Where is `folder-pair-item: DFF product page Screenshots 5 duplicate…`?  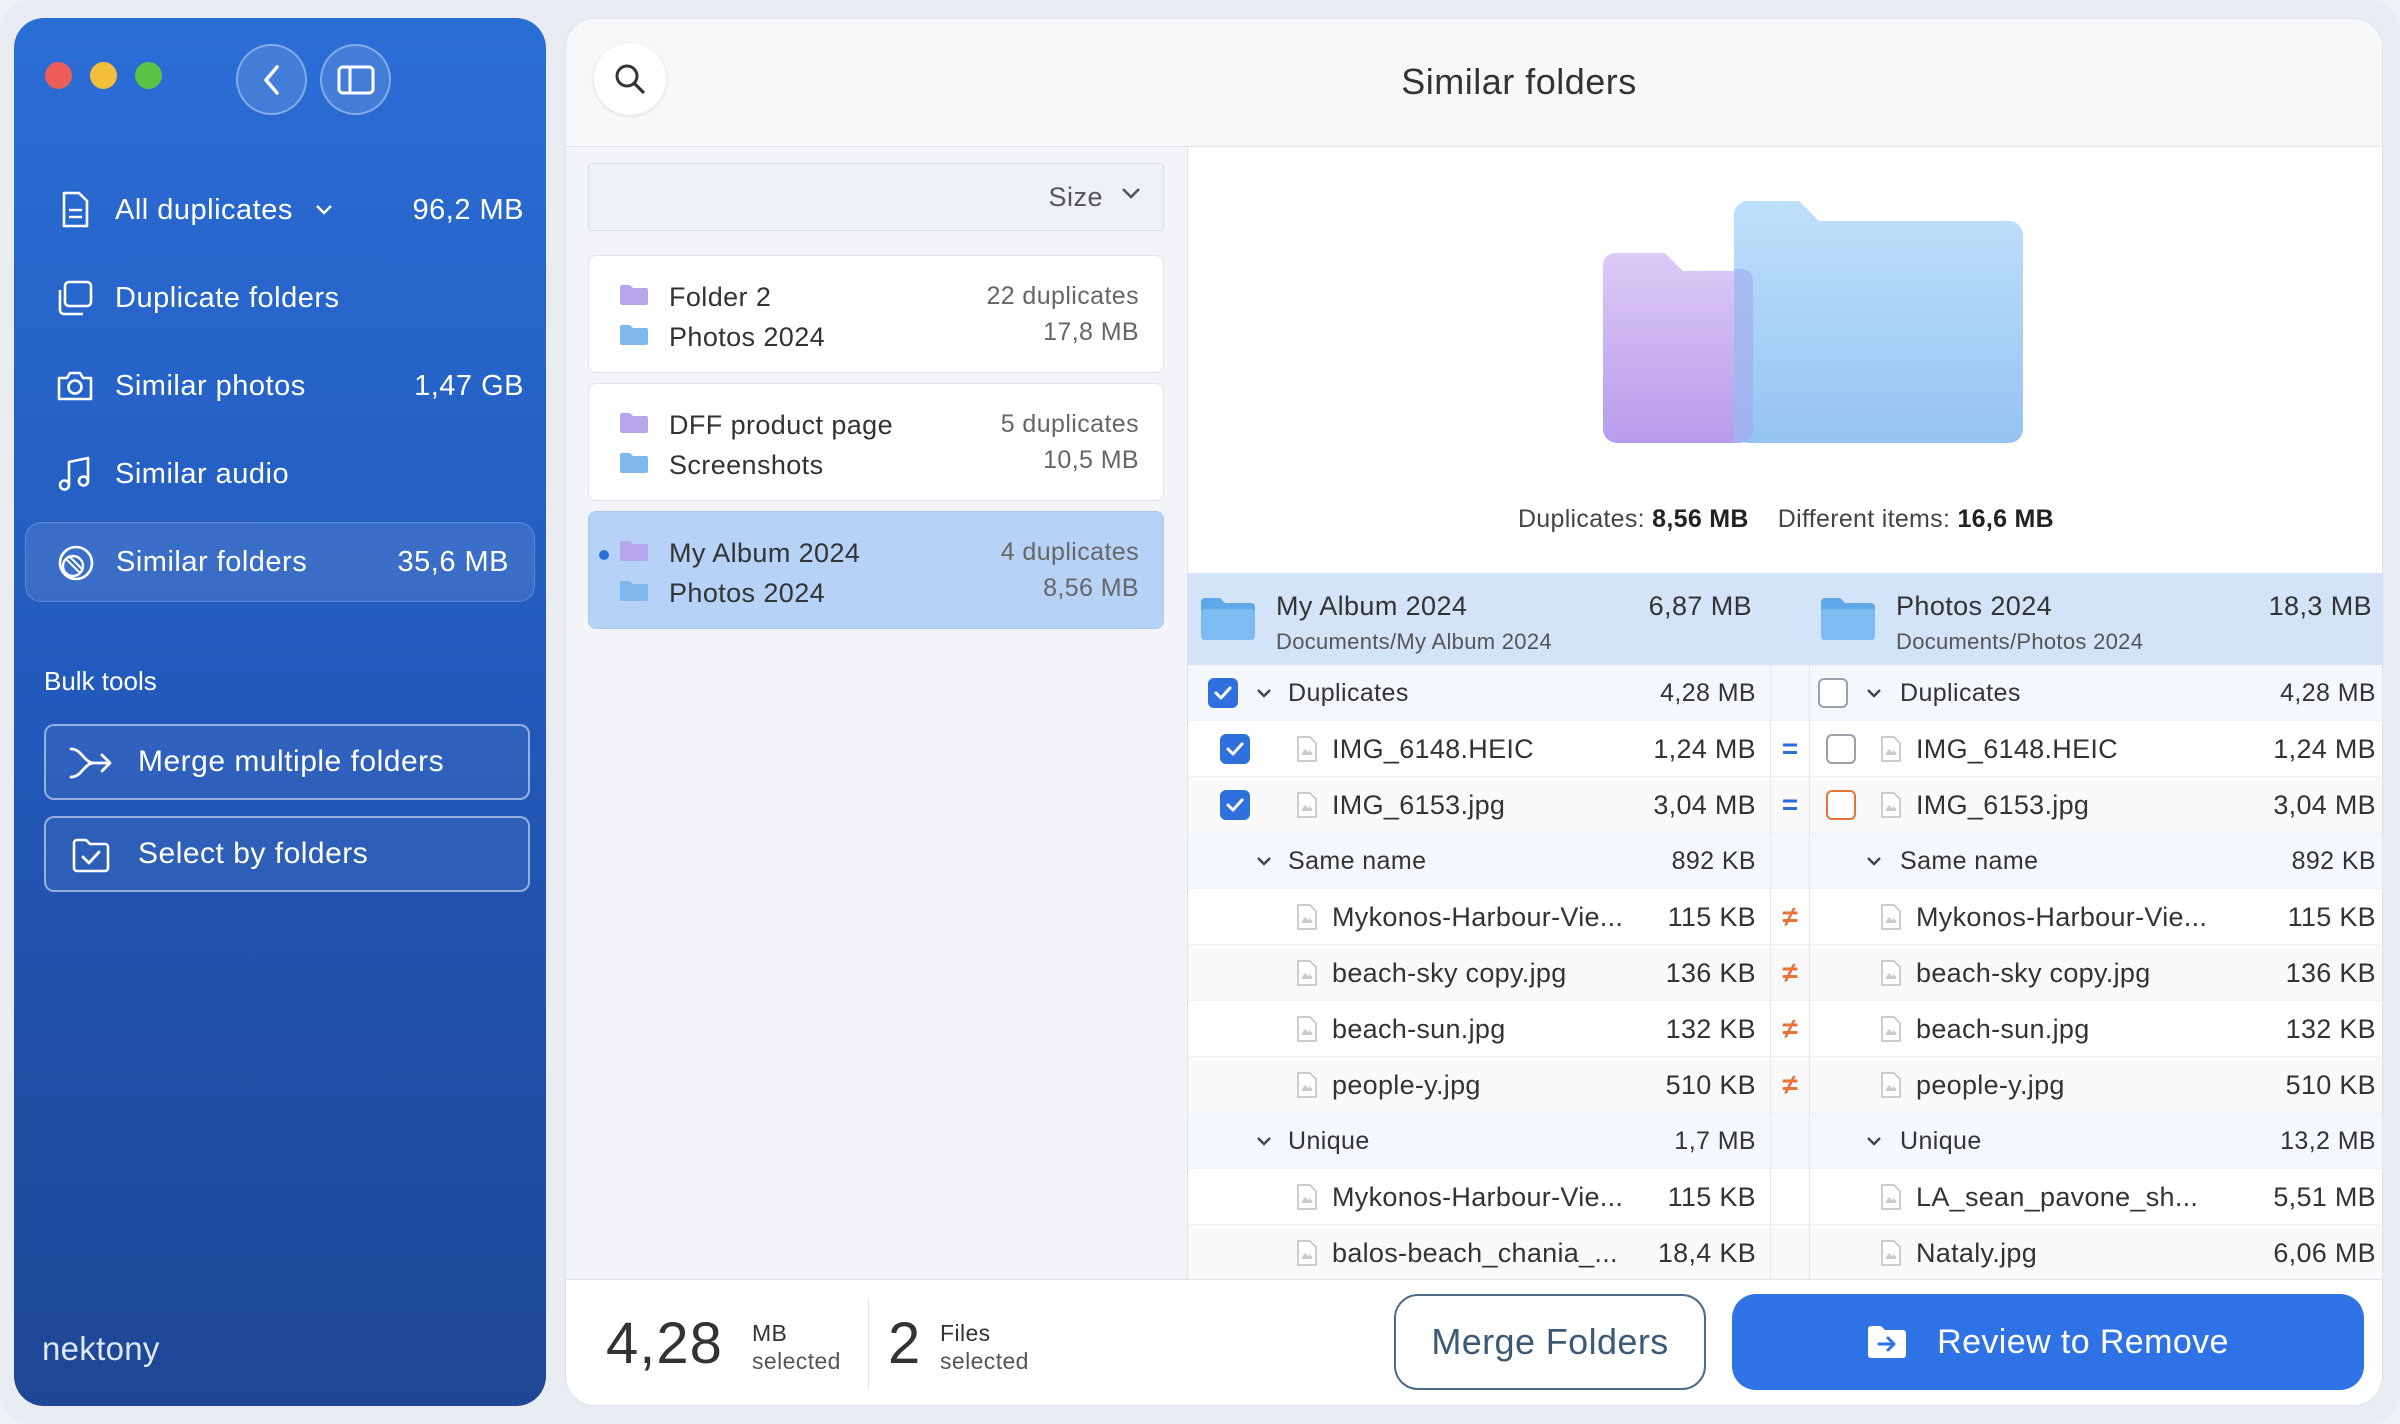
folder-pair-item: DFF product page Screenshots 5 duplicate… is located at coordinates (876, 442).